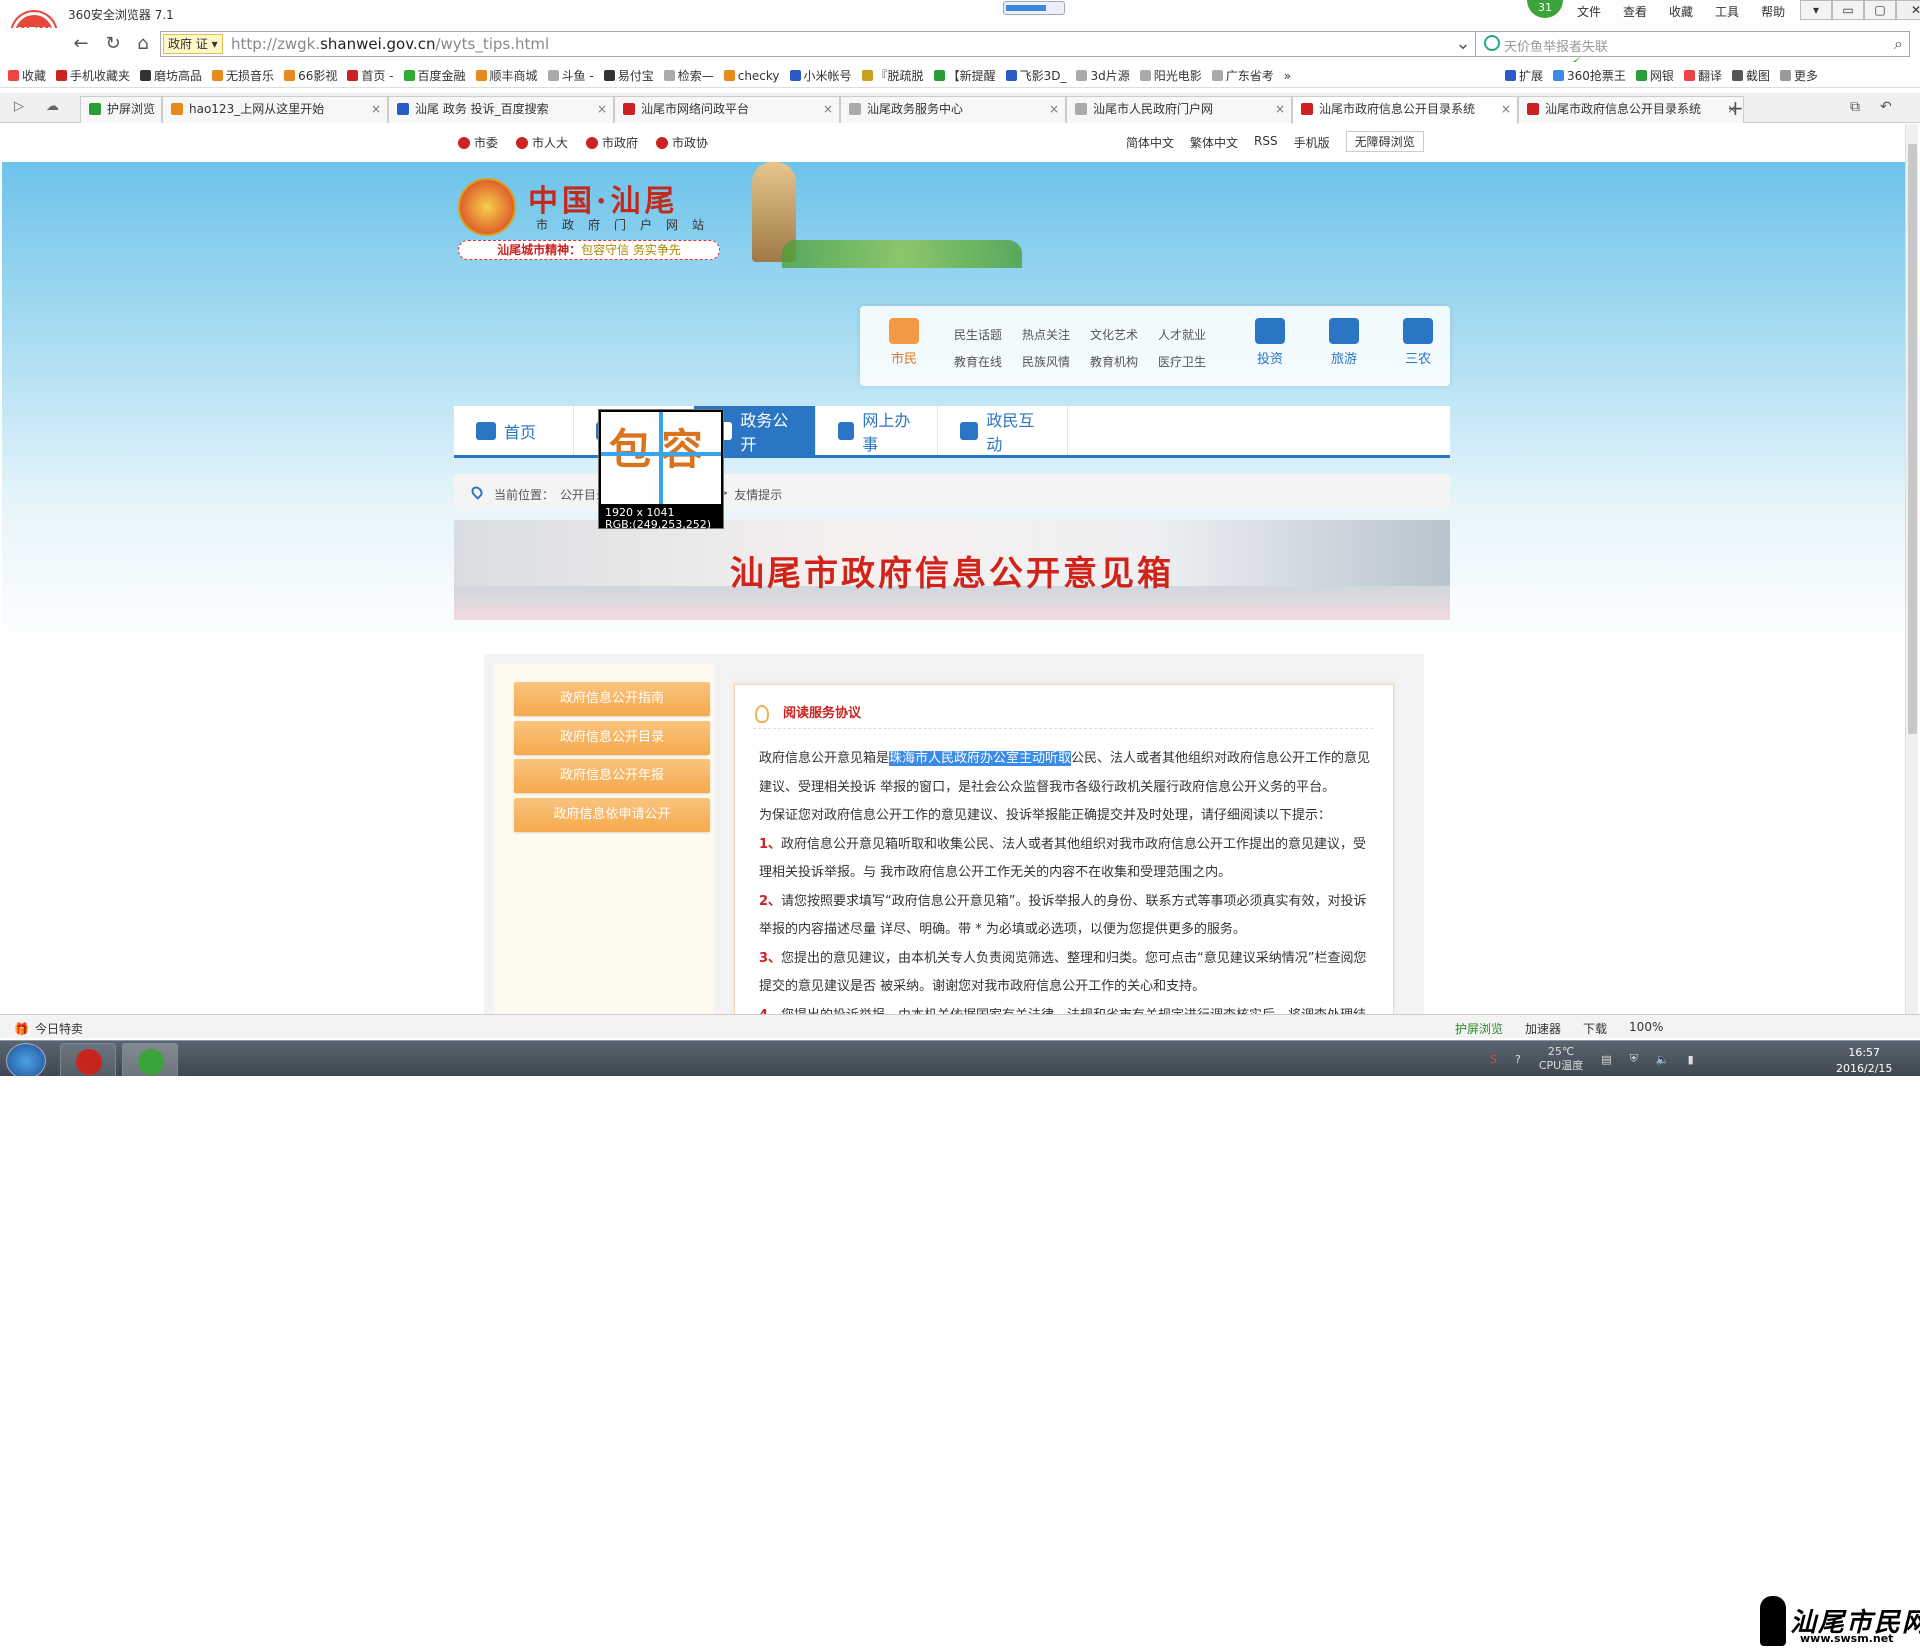 This screenshot has width=1920, height=1649. I want to click on toolbar-extension: 更多, so click(1798, 75).